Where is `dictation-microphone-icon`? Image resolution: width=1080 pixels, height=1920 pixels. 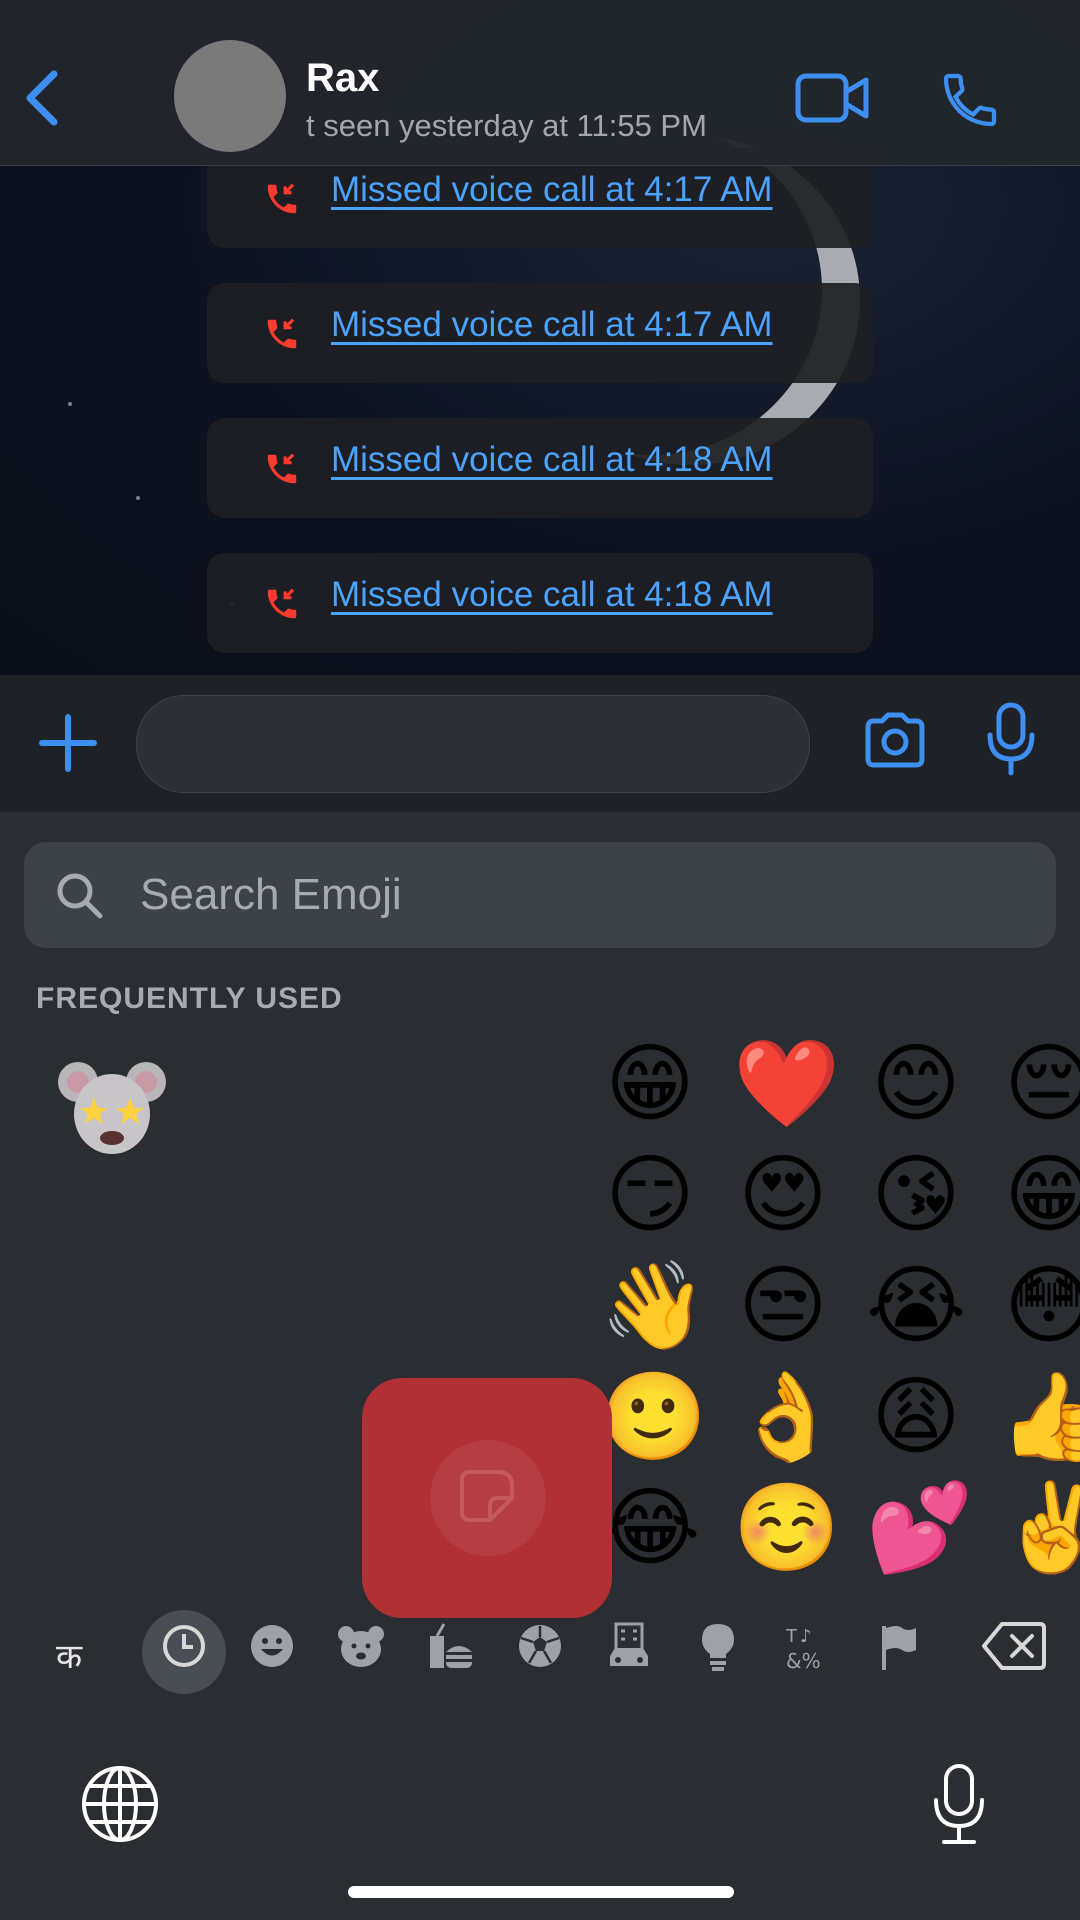 dictation-microphone-icon is located at coordinates (959, 1806).